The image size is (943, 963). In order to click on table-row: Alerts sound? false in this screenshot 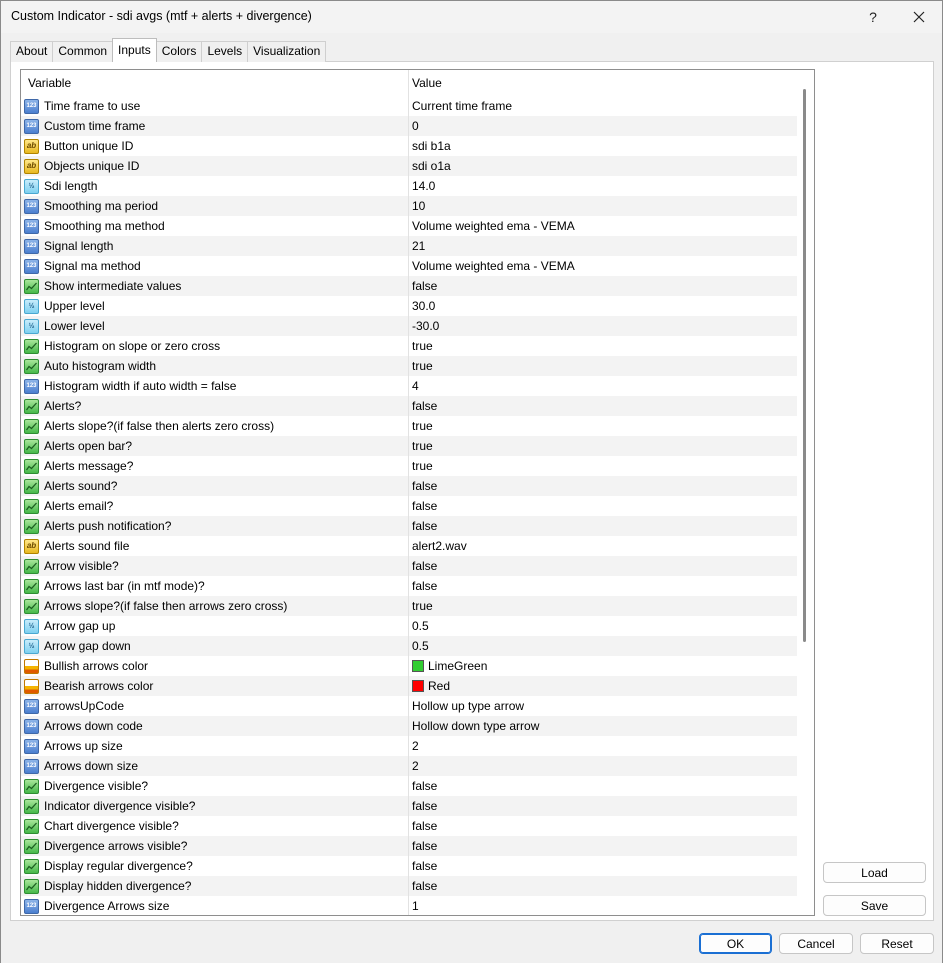, I will do `click(409, 486)`.